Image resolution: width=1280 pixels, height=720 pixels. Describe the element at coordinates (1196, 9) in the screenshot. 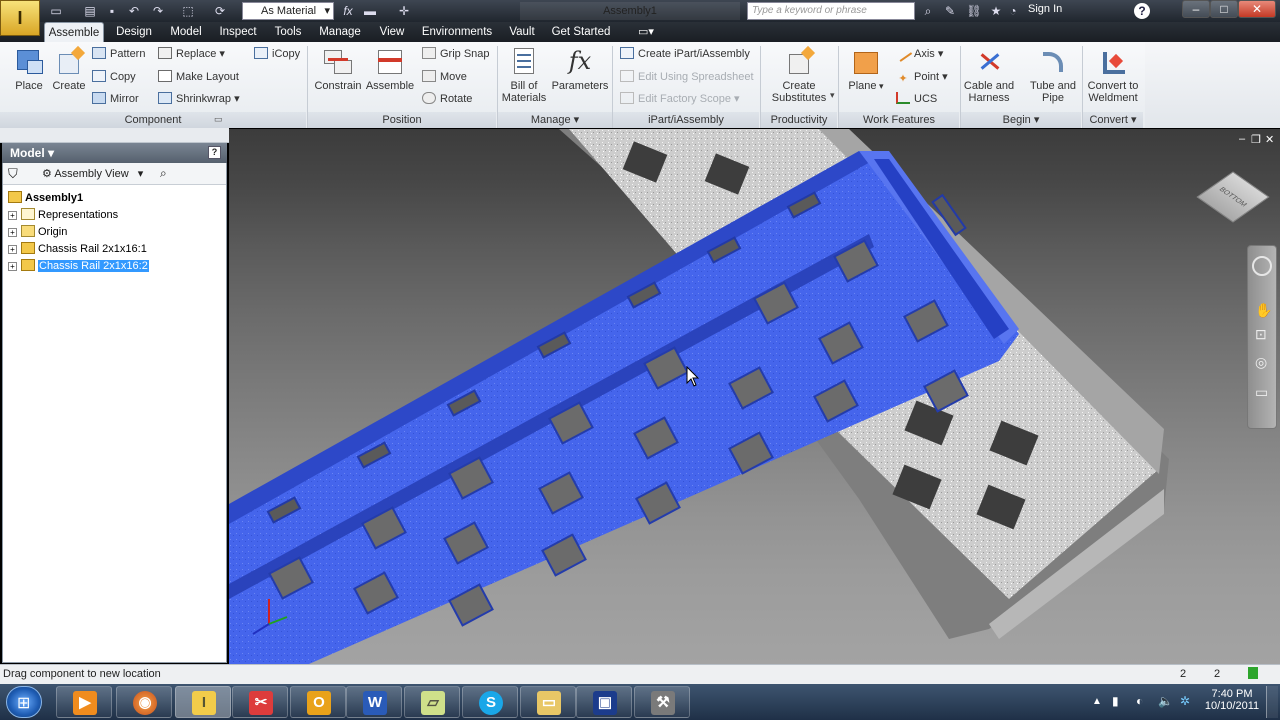

I see `minimize-button: –` at that location.